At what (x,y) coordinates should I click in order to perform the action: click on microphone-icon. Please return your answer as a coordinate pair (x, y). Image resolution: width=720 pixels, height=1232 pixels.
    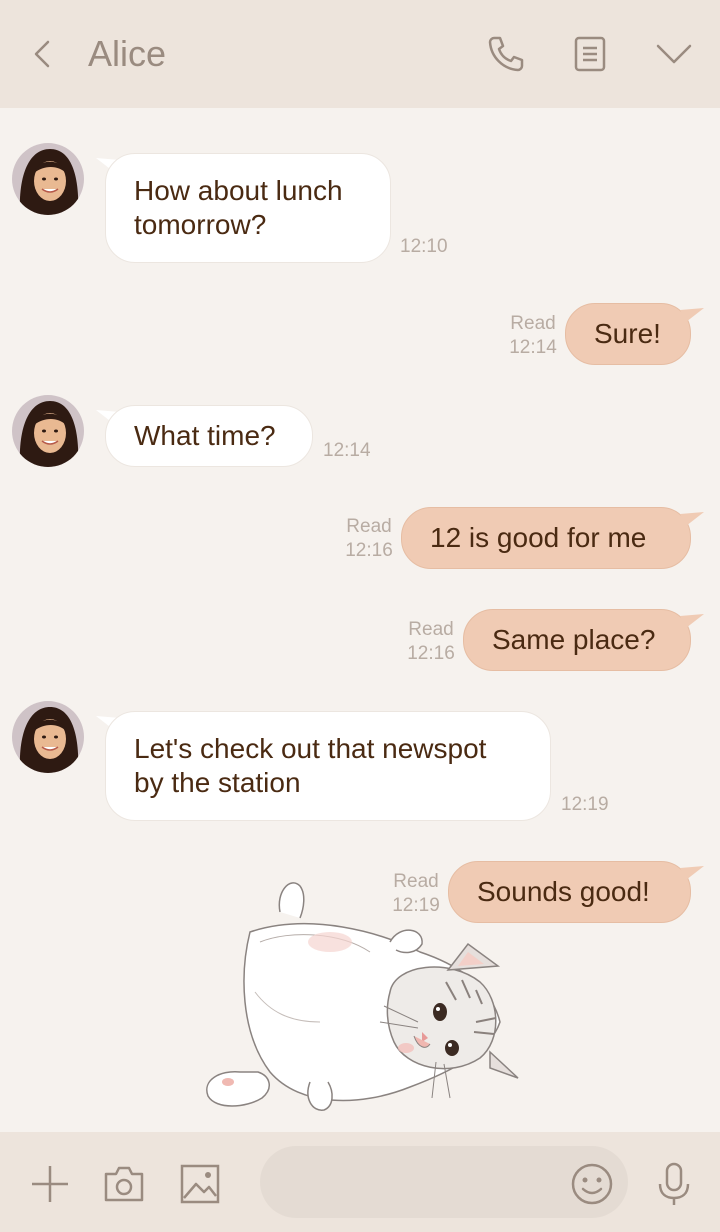
    Looking at the image, I should click on (674, 1183).